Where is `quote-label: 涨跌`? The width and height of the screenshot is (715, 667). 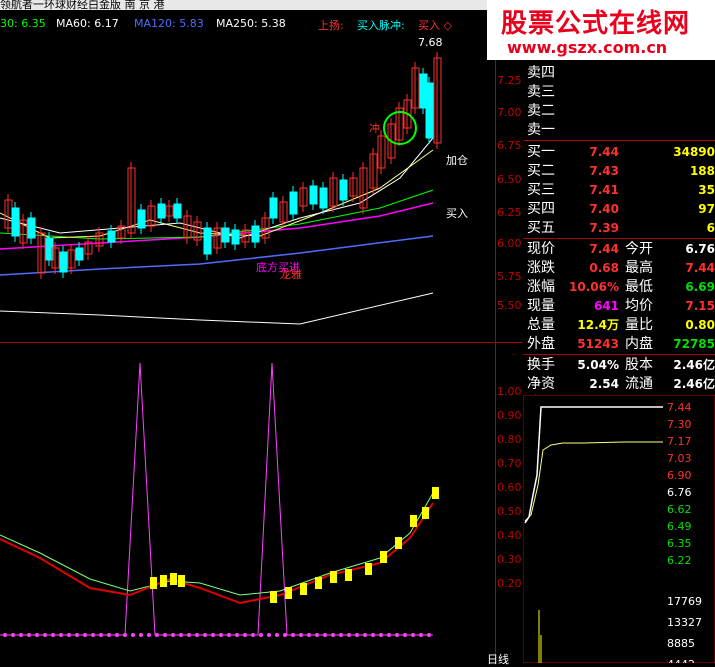 quote-label: 涨跌 is located at coordinates (541, 268).